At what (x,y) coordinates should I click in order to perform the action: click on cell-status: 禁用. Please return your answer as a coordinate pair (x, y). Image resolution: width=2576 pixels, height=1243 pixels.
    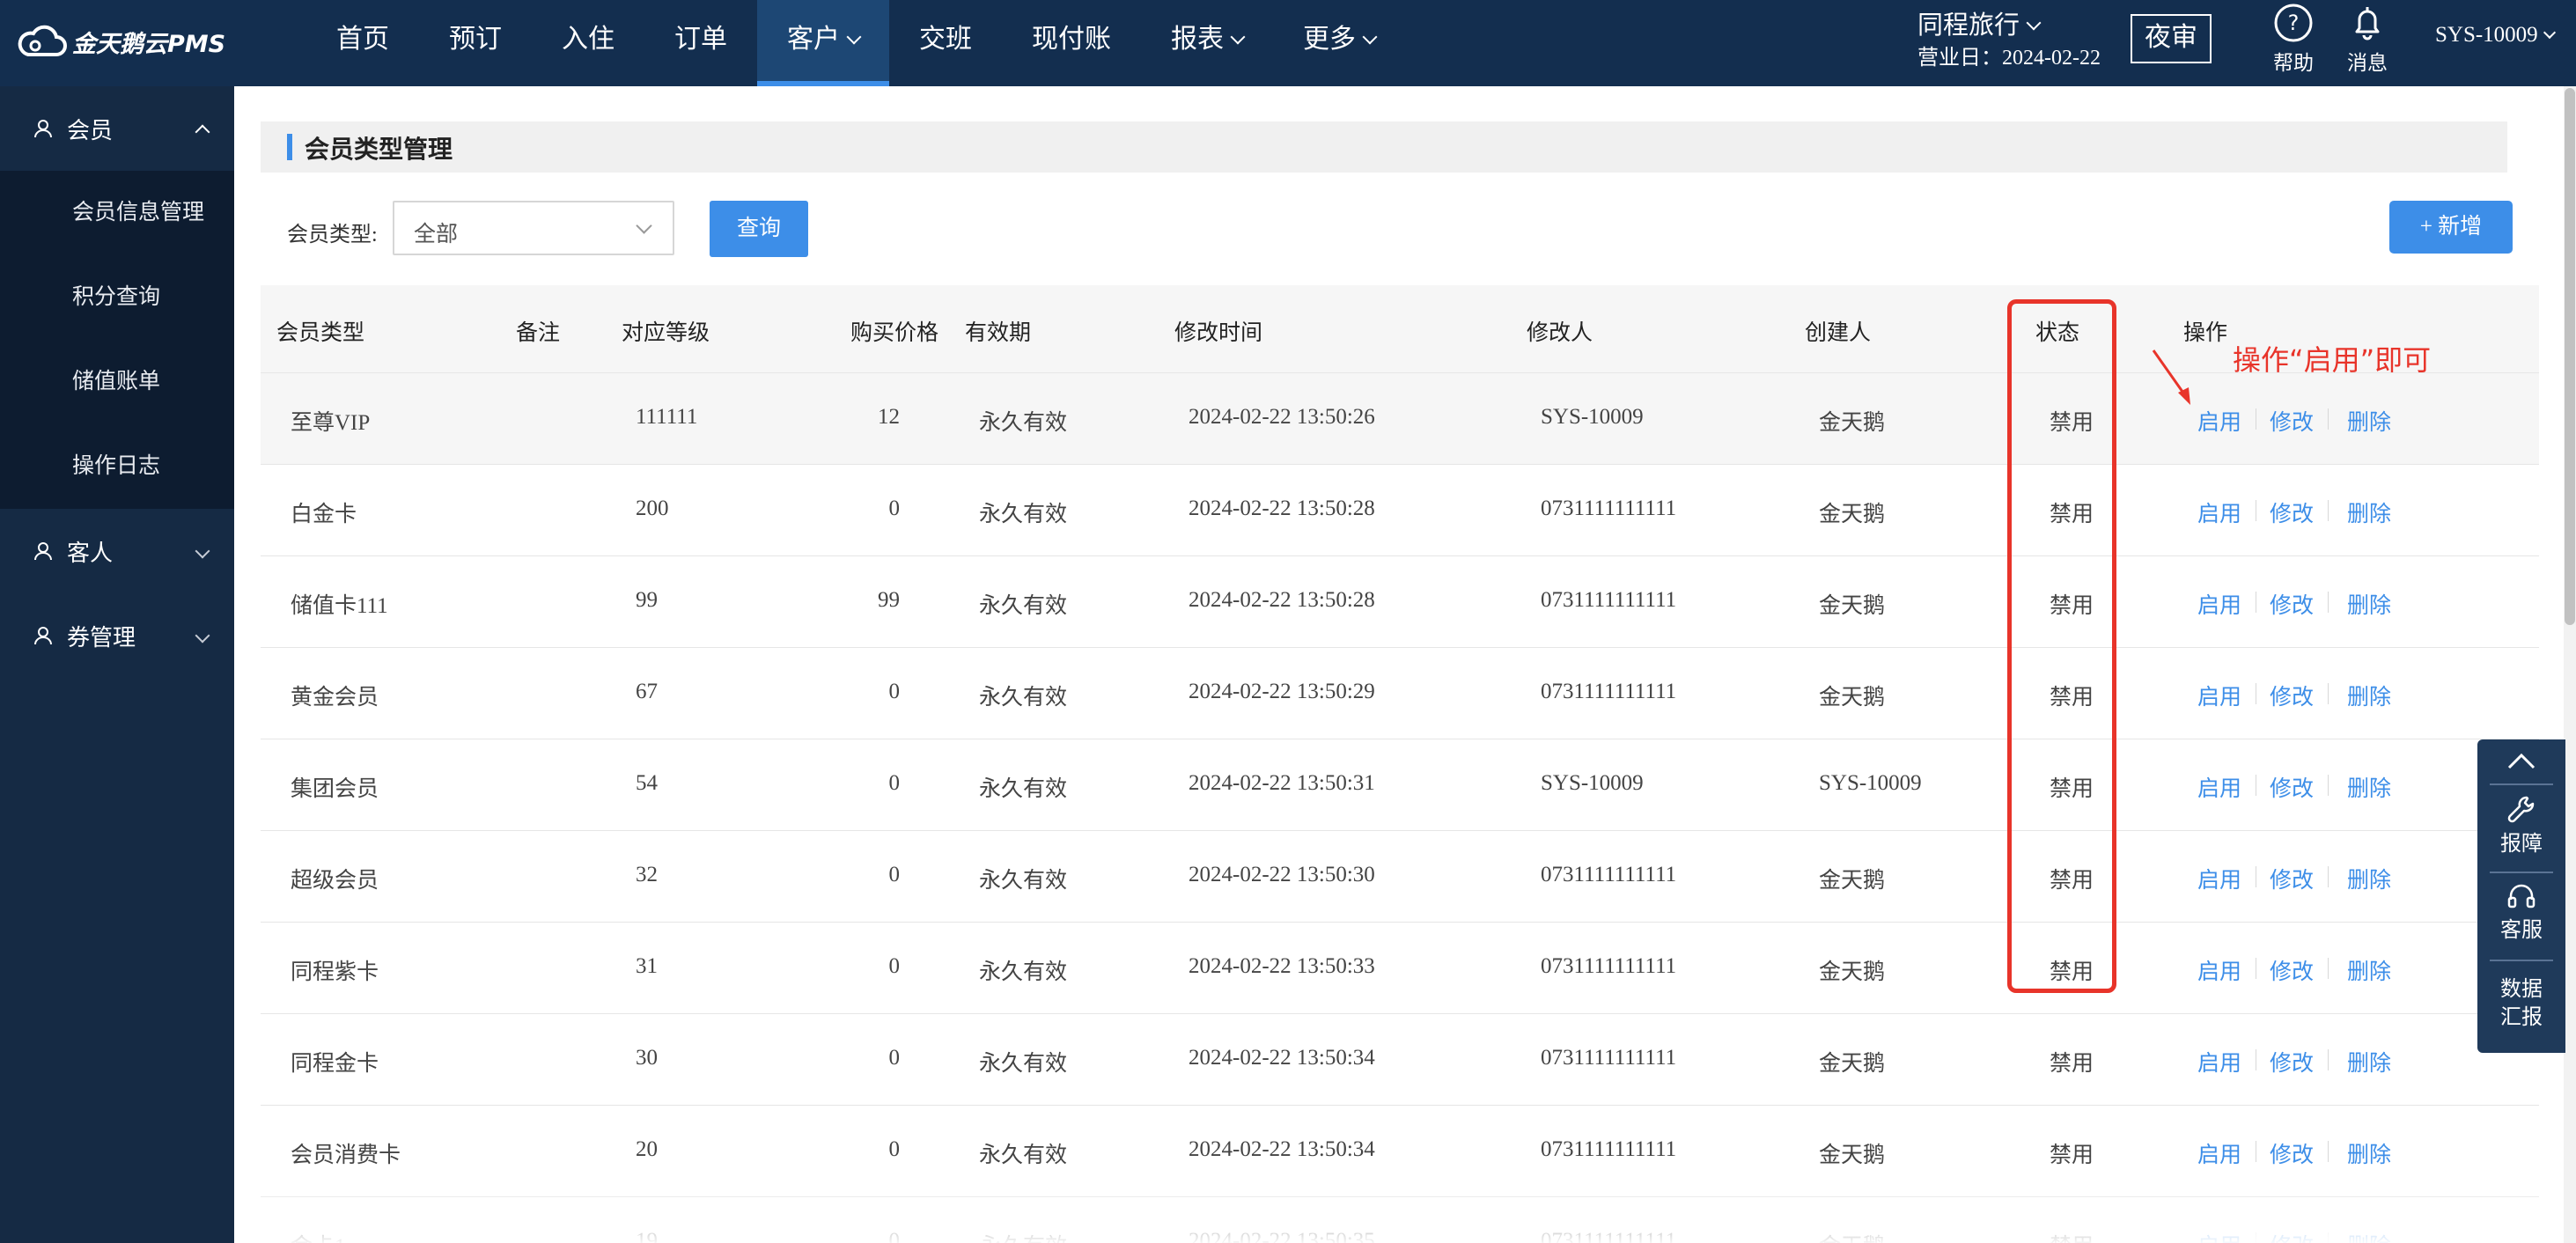
    Looking at the image, I should click on (2072, 1236).